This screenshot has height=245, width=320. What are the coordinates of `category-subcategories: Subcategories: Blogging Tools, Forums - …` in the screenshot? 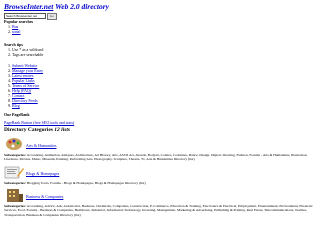 It's located at (160, 183).